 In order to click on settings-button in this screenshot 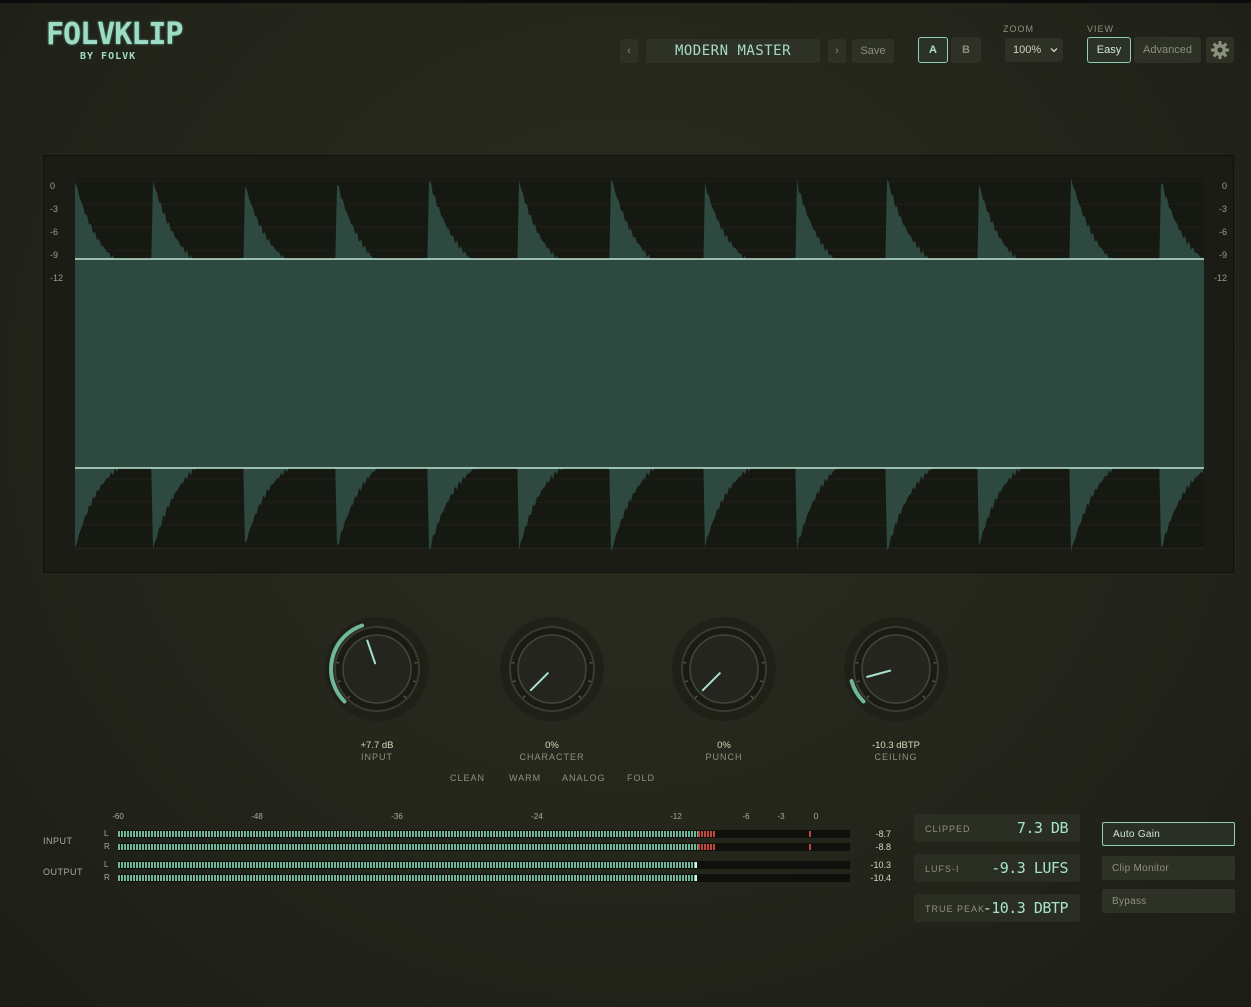, I will do `click(1220, 50)`.